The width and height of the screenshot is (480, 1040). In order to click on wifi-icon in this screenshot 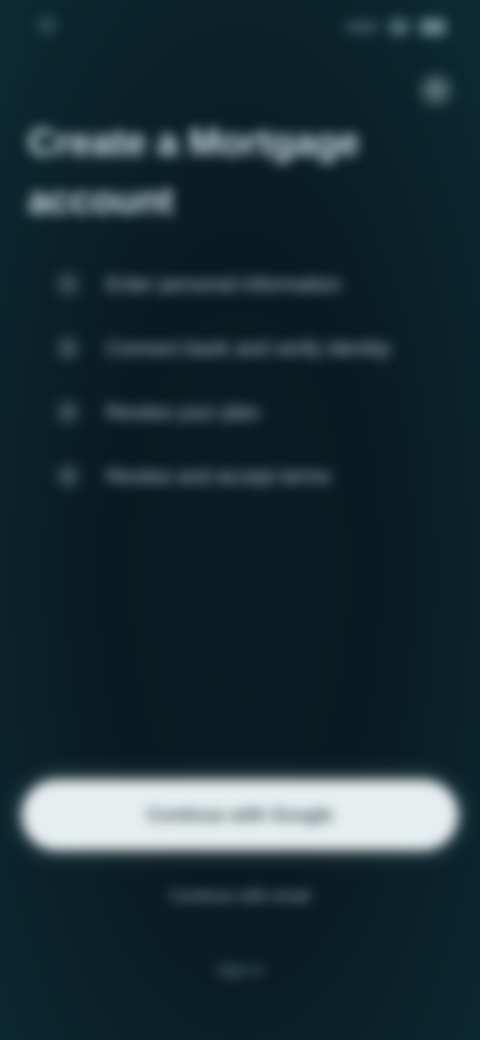, I will do `click(399, 27)`.